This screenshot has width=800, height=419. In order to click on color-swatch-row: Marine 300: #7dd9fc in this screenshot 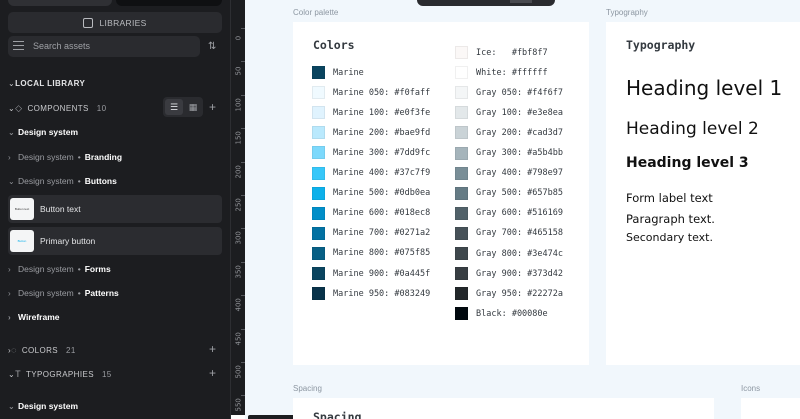, I will do `click(371, 153)`.